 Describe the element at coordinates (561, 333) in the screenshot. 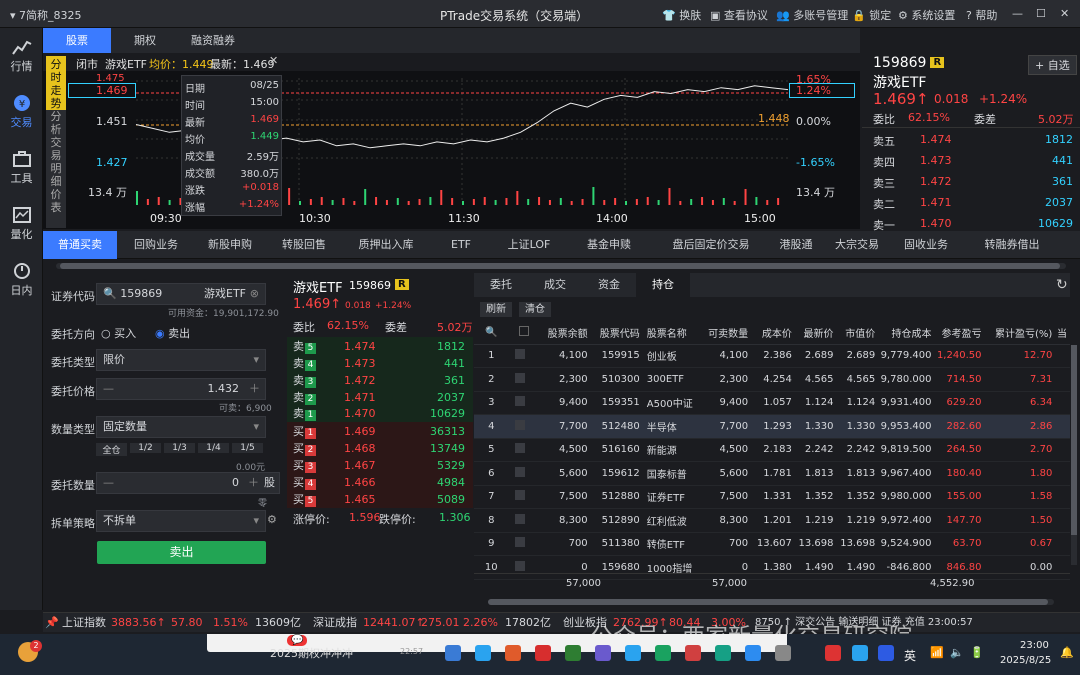

I see `col-header: 股票余额` at that location.